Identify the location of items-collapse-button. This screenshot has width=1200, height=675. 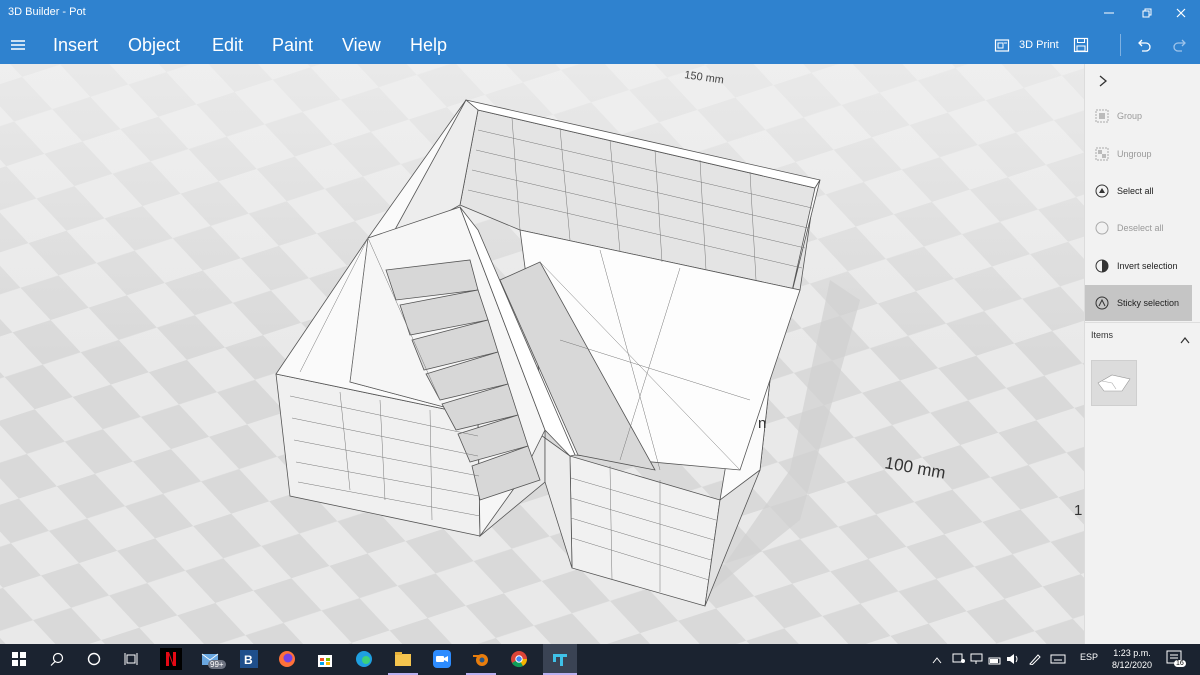
(1185, 341).